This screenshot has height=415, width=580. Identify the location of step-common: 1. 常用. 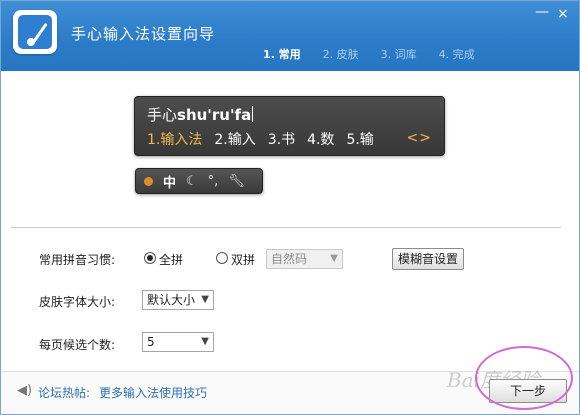
(282, 54).